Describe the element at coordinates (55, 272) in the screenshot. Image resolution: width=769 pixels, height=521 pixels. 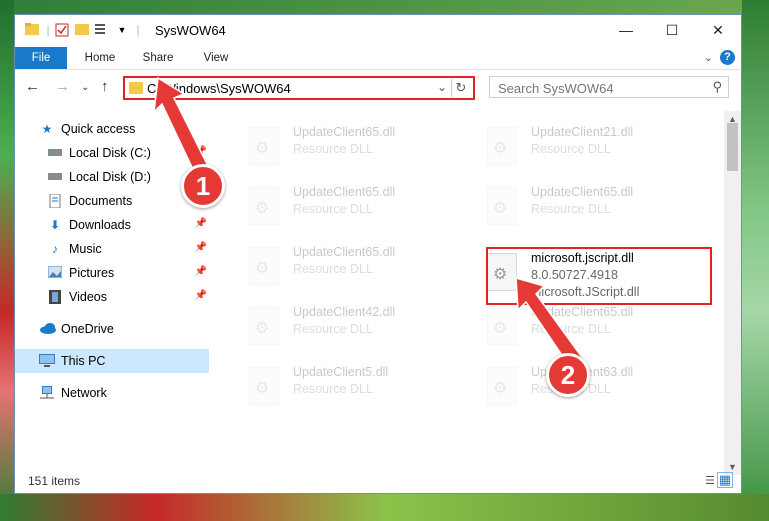
I see `pictures-icon` at that location.